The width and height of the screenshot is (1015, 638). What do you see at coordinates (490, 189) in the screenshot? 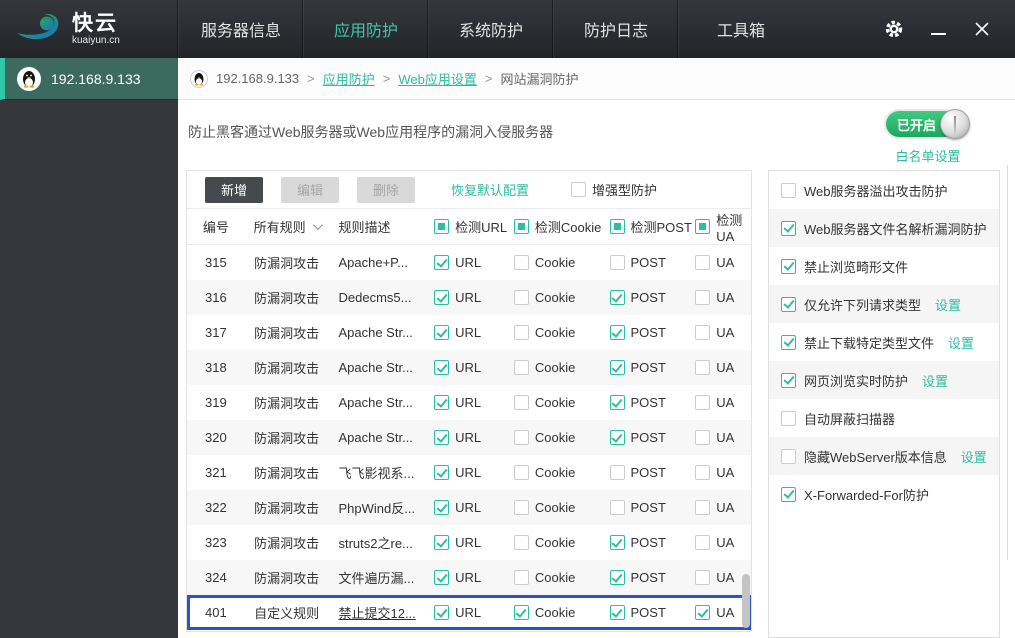
I see `restore-defaults-link: 恢复默认配置` at bounding box center [490, 189].